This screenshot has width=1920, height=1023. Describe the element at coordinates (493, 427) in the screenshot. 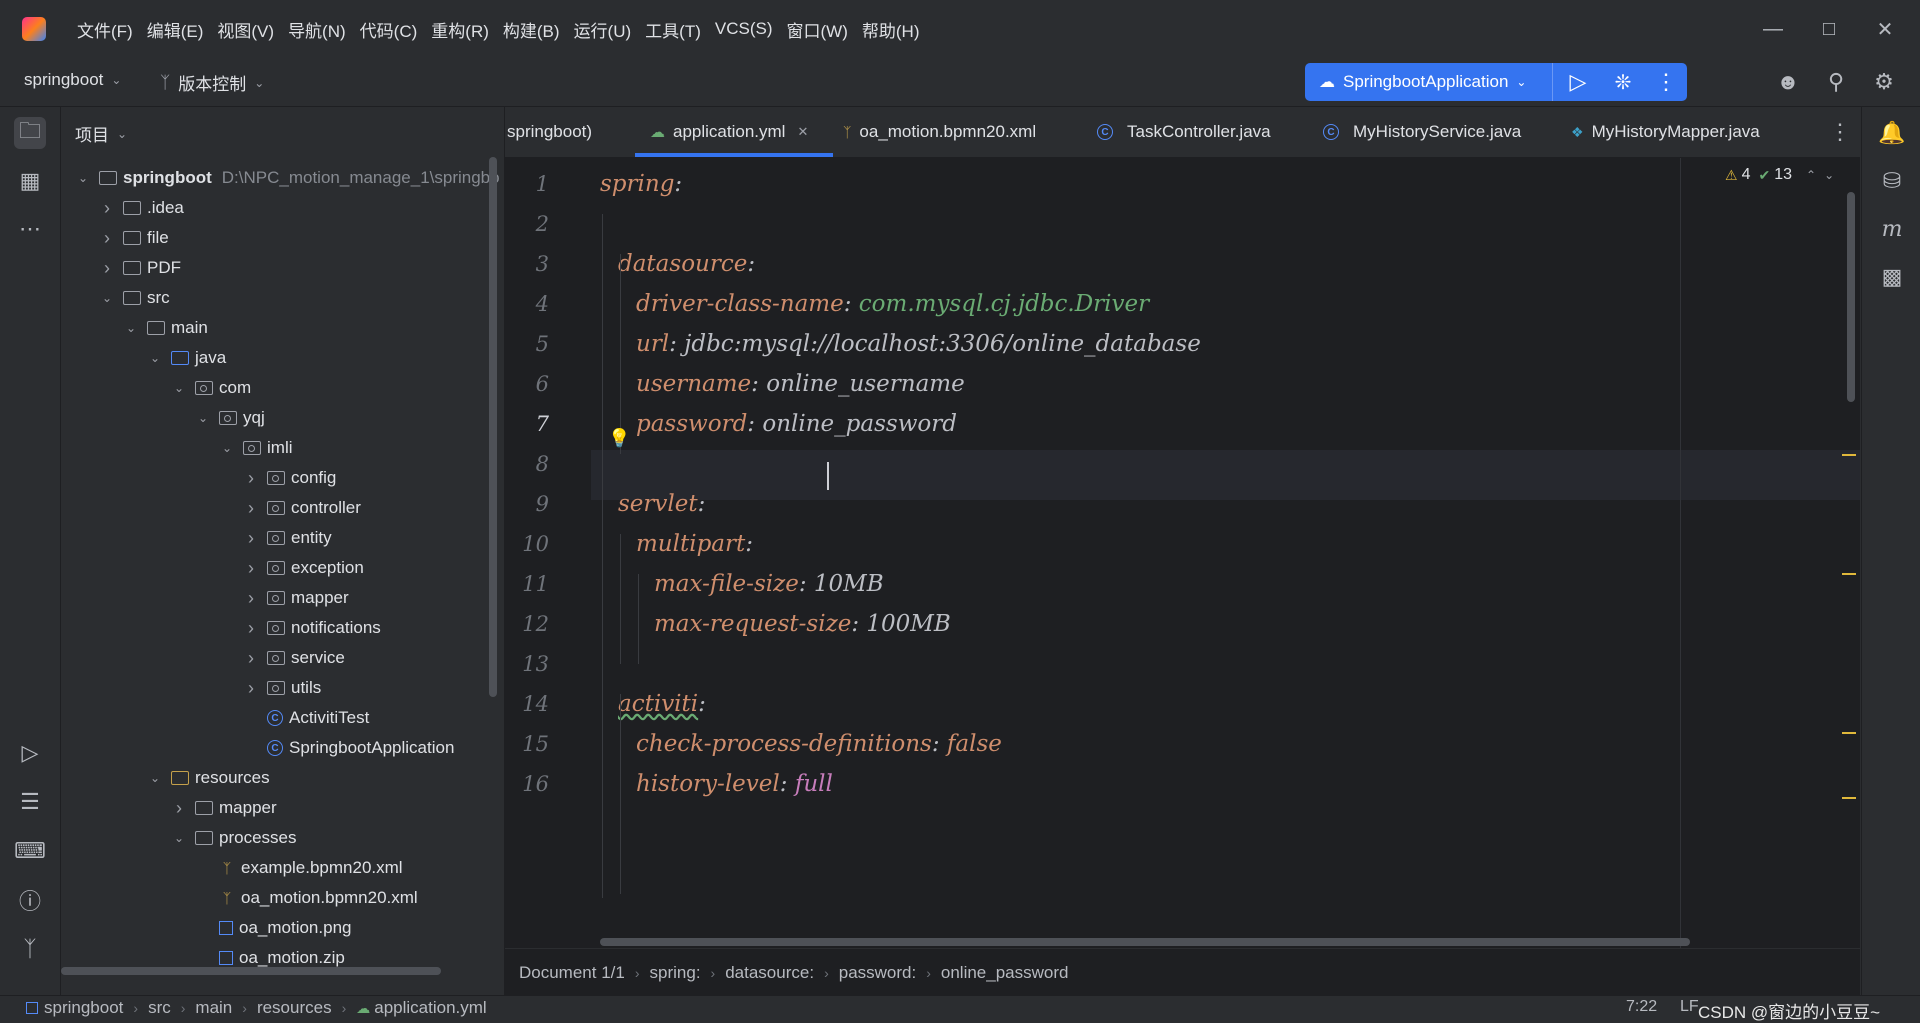

I see `tree-scrollbar` at that location.